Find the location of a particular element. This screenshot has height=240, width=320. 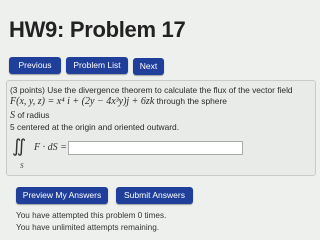

radius-value: 5 is located at coordinates (12, 127).